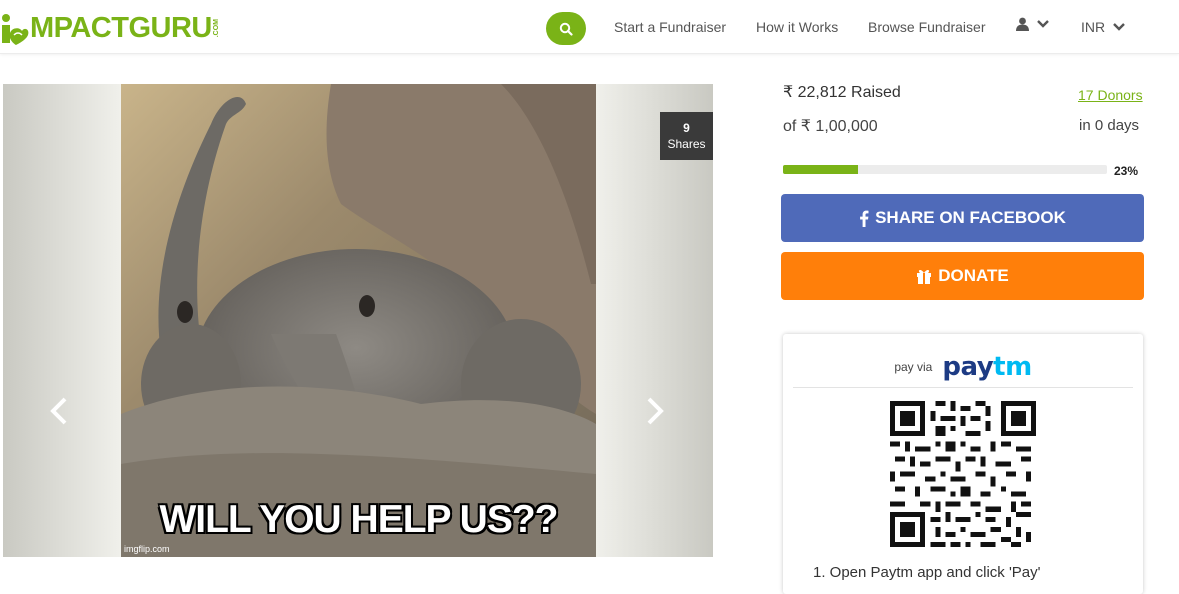 The image size is (1179, 594). Describe the element at coordinates (945, 169) in the screenshot. I see `progress-bar` at that location.